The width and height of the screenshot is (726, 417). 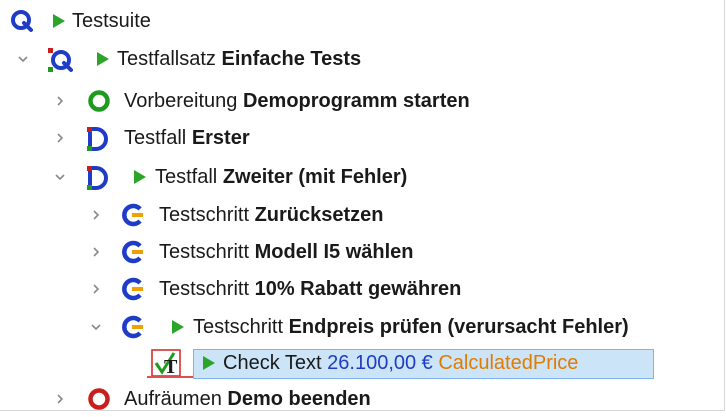 I want to click on setup-green-circle-icon, so click(x=99, y=101).